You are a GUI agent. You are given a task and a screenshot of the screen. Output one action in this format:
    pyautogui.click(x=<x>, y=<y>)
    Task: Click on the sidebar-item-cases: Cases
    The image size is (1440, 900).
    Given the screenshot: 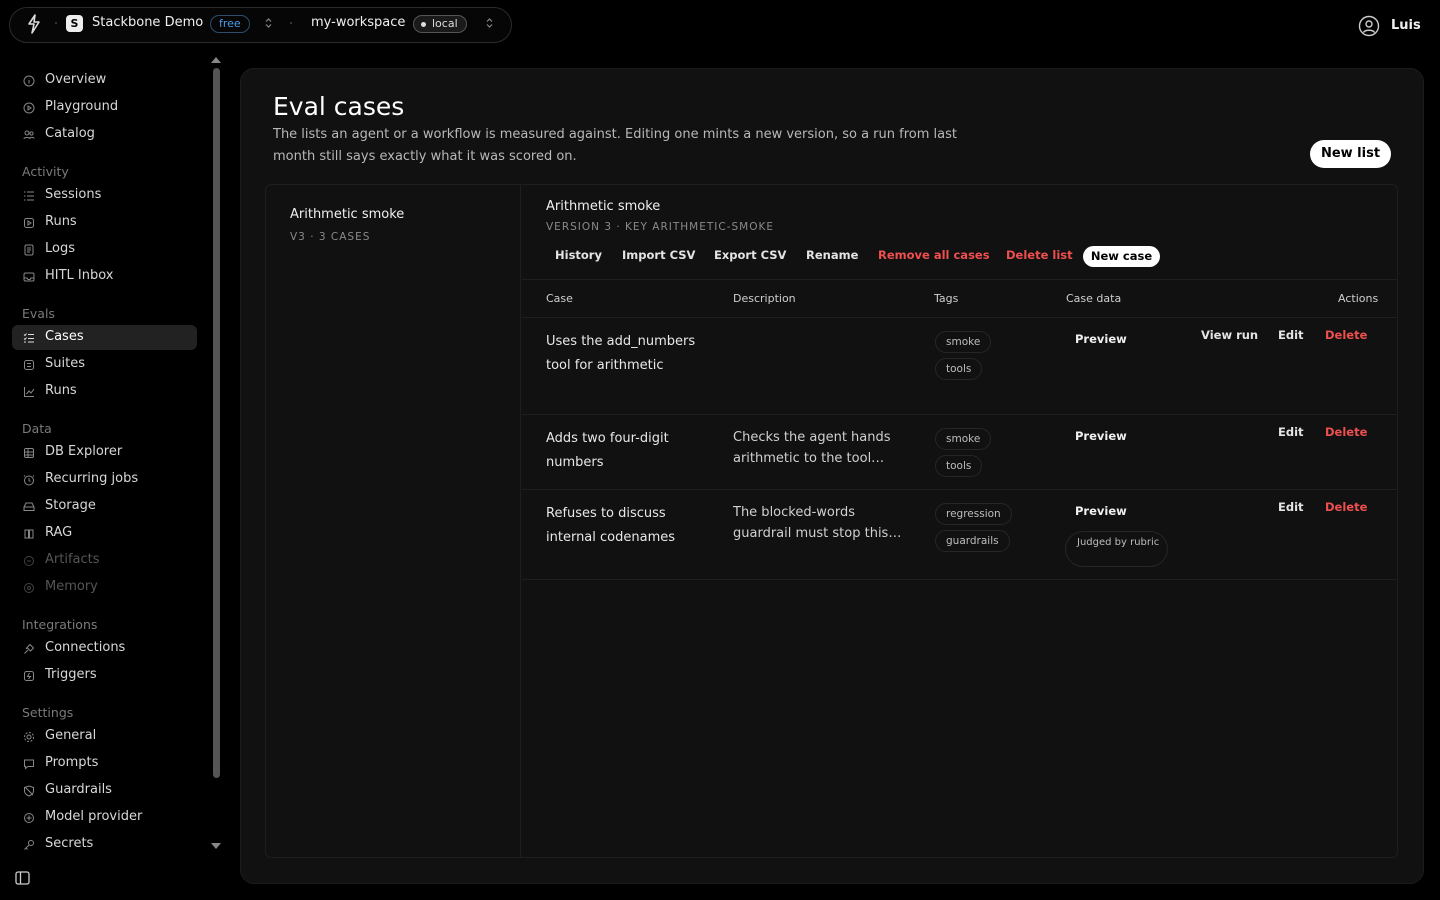 What is the action you would take?
    pyautogui.click(x=104, y=337)
    